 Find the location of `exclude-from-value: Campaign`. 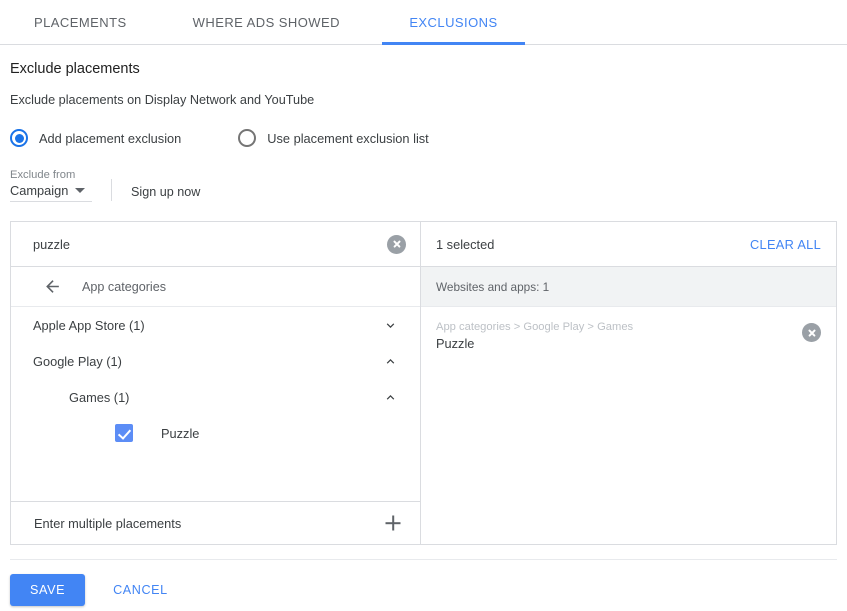

exclude-from-value: Campaign is located at coordinates (39, 190).